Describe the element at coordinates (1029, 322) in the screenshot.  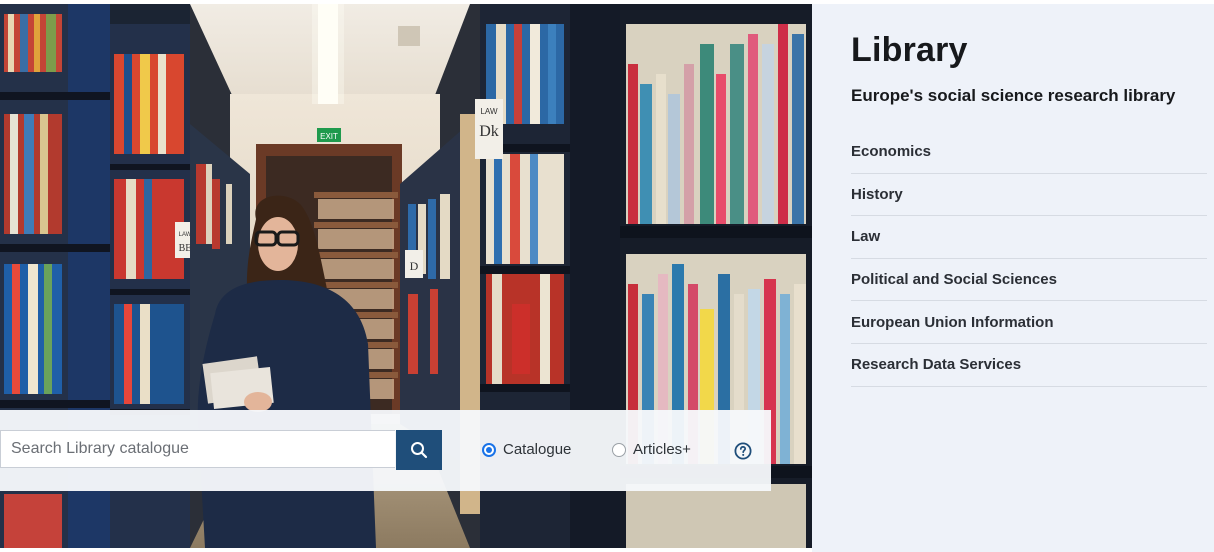
I see `nav-item-eu-information: European Union Information` at that location.